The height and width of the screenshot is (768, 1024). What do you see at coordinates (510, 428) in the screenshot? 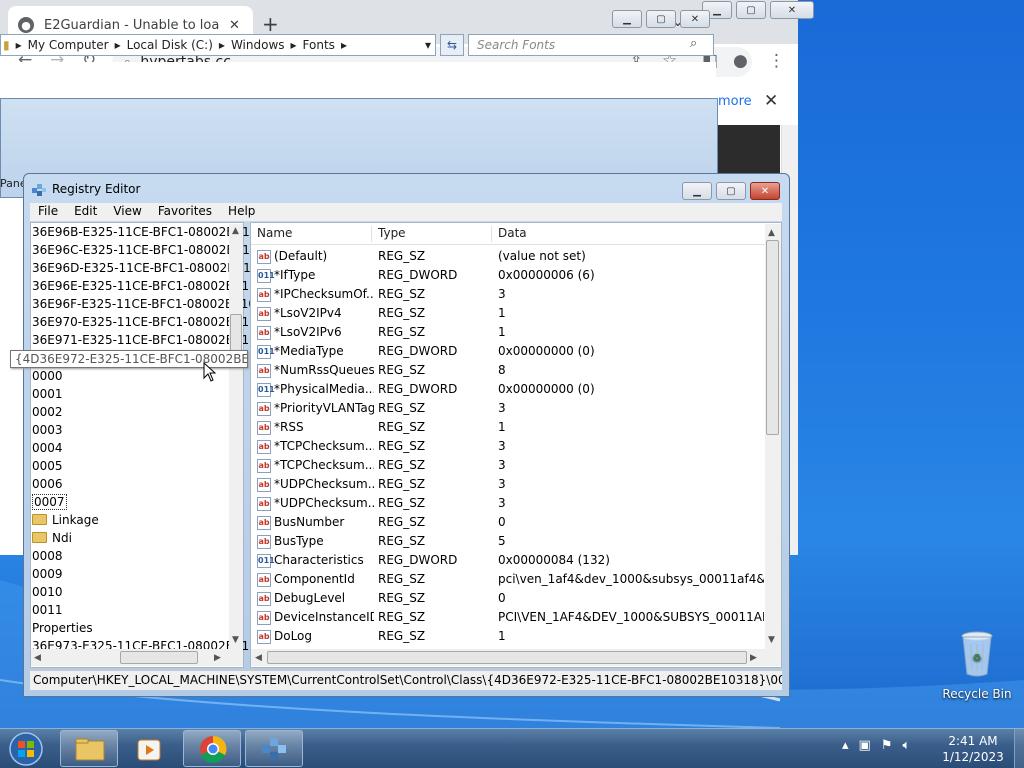
I see `value-row: ab *RSS REG_SZ 1` at bounding box center [510, 428].